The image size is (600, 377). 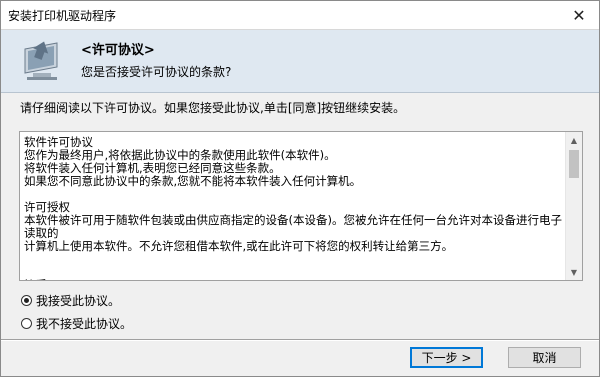 What do you see at coordinates (574, 164) in the screenshot?
I see `scroll-thumb` at bounding box center [574, 164].